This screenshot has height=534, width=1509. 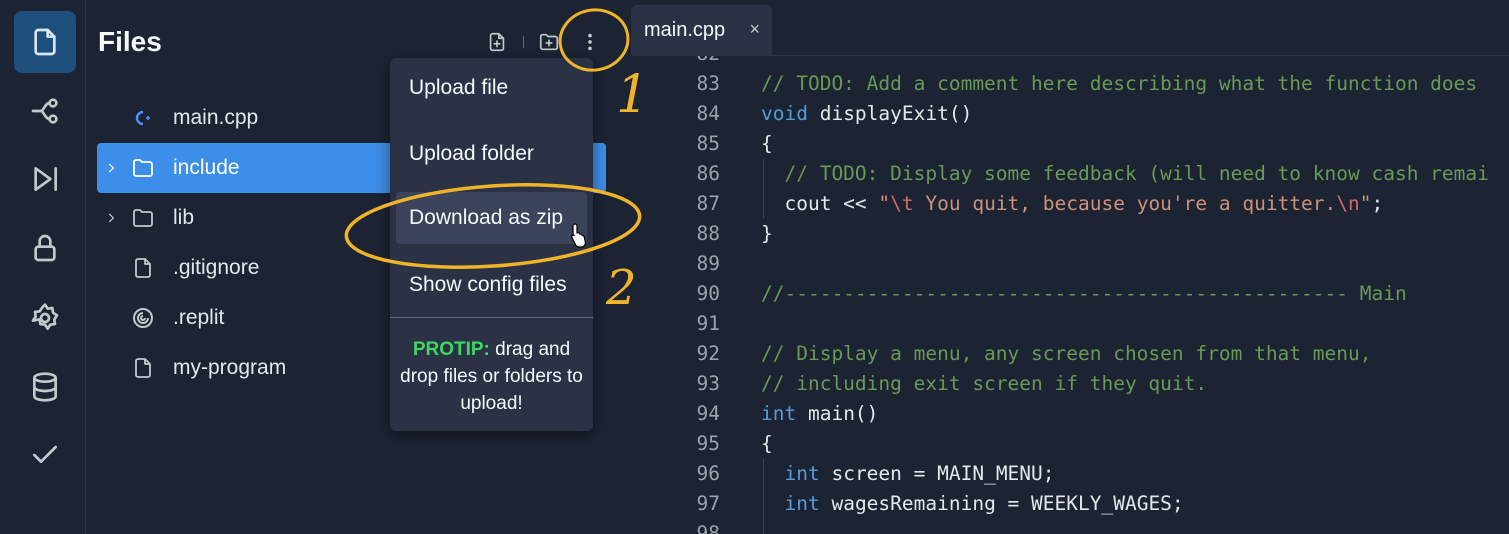 What do you see at coordinates (754, 29) in the screenshot?
I see `close-icon: ×` at bounding box center [754, 29].